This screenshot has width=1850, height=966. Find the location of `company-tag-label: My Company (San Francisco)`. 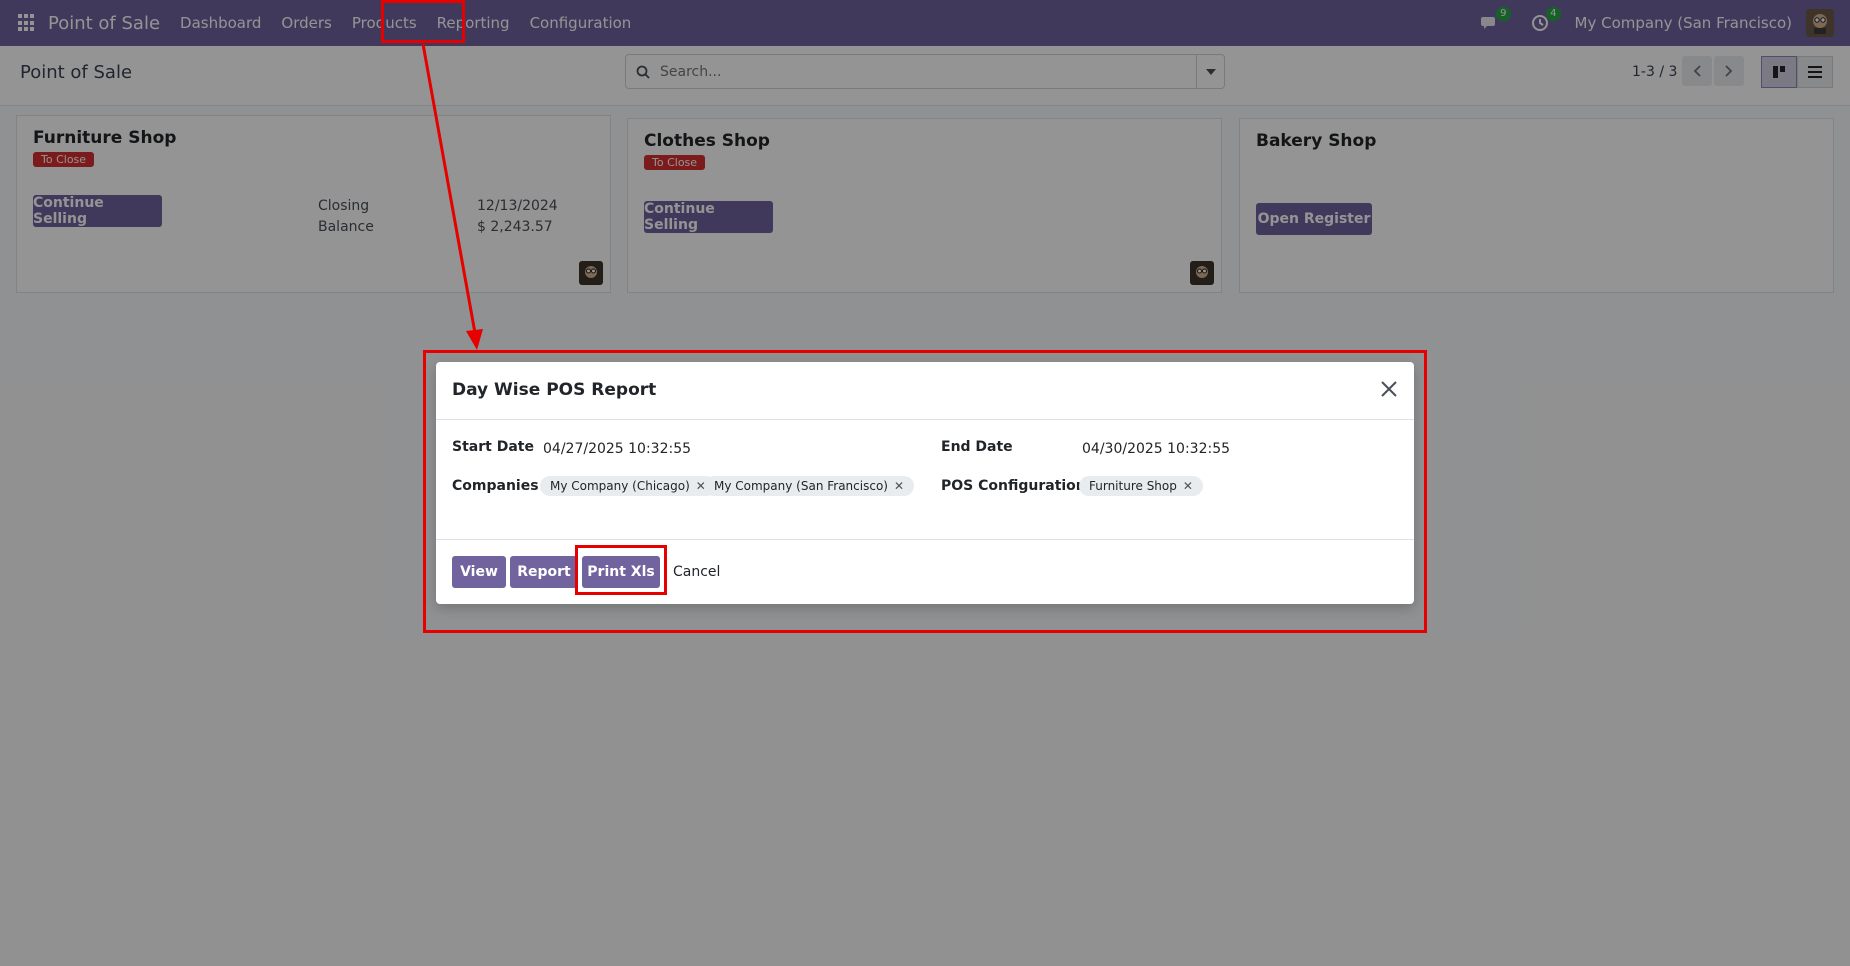

company-tag-label: My Company (San Francisco) is located at coordinates (801, 486).